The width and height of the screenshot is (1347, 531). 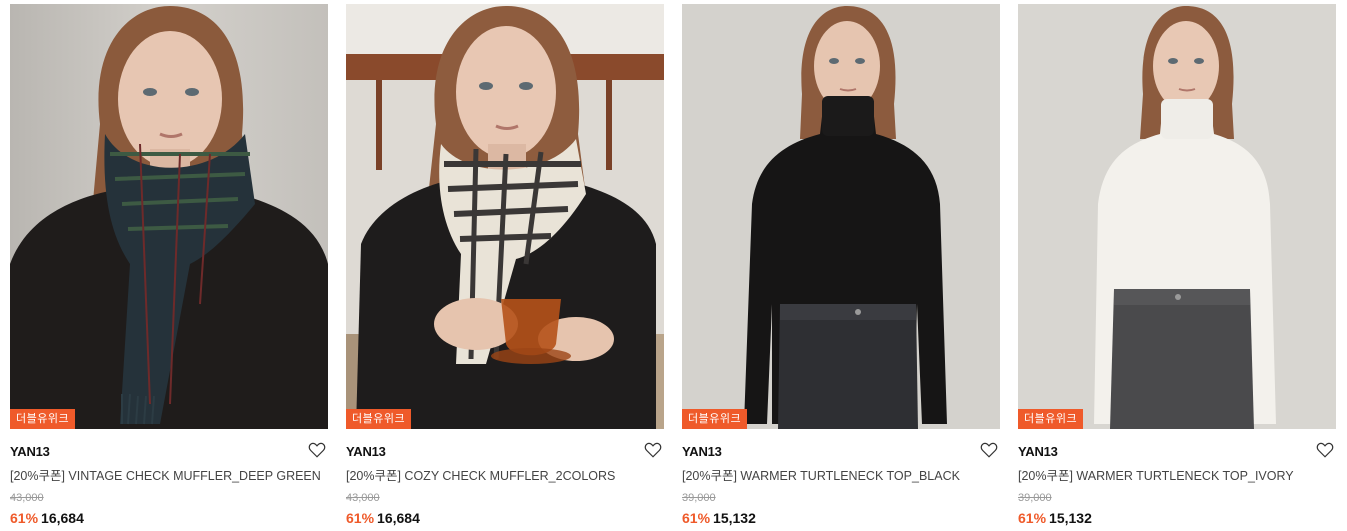 What do you see at coordinates (1177, 476) in the screenshot?
I see `product-title: [20%쿠폰] WARMER TURTLENECK TOP_IVORY` at bounding box center [1177, 476].